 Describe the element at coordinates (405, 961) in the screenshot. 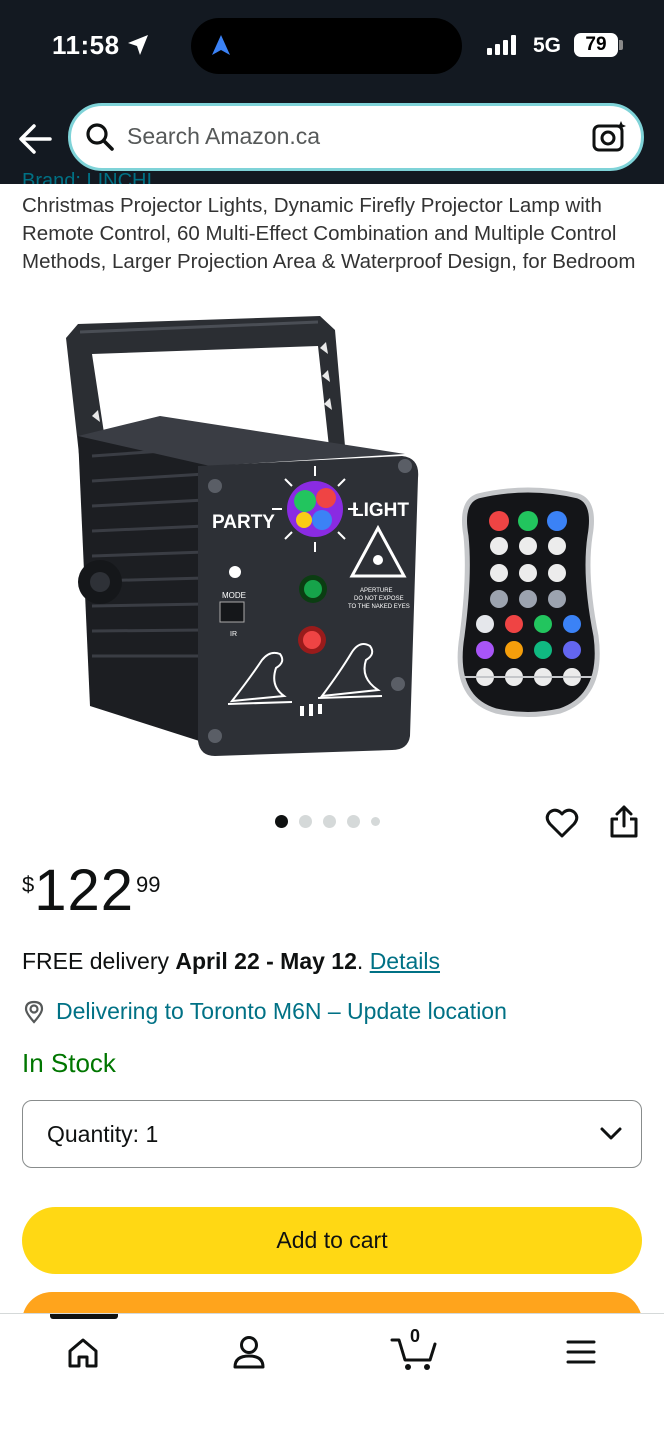

I see `delivery-details-link: Details` at that location.